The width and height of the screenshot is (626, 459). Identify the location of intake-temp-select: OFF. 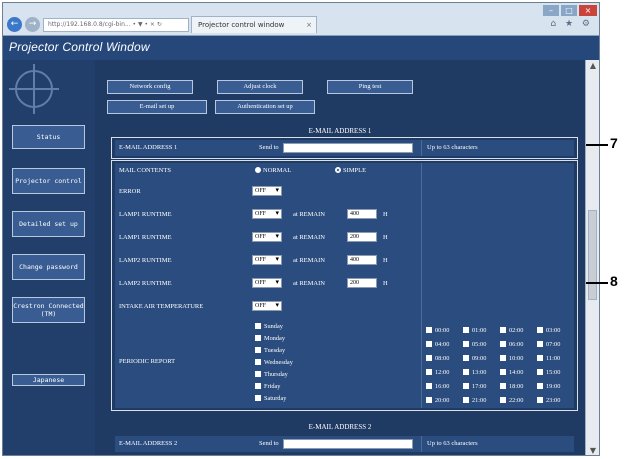
(267, 306).